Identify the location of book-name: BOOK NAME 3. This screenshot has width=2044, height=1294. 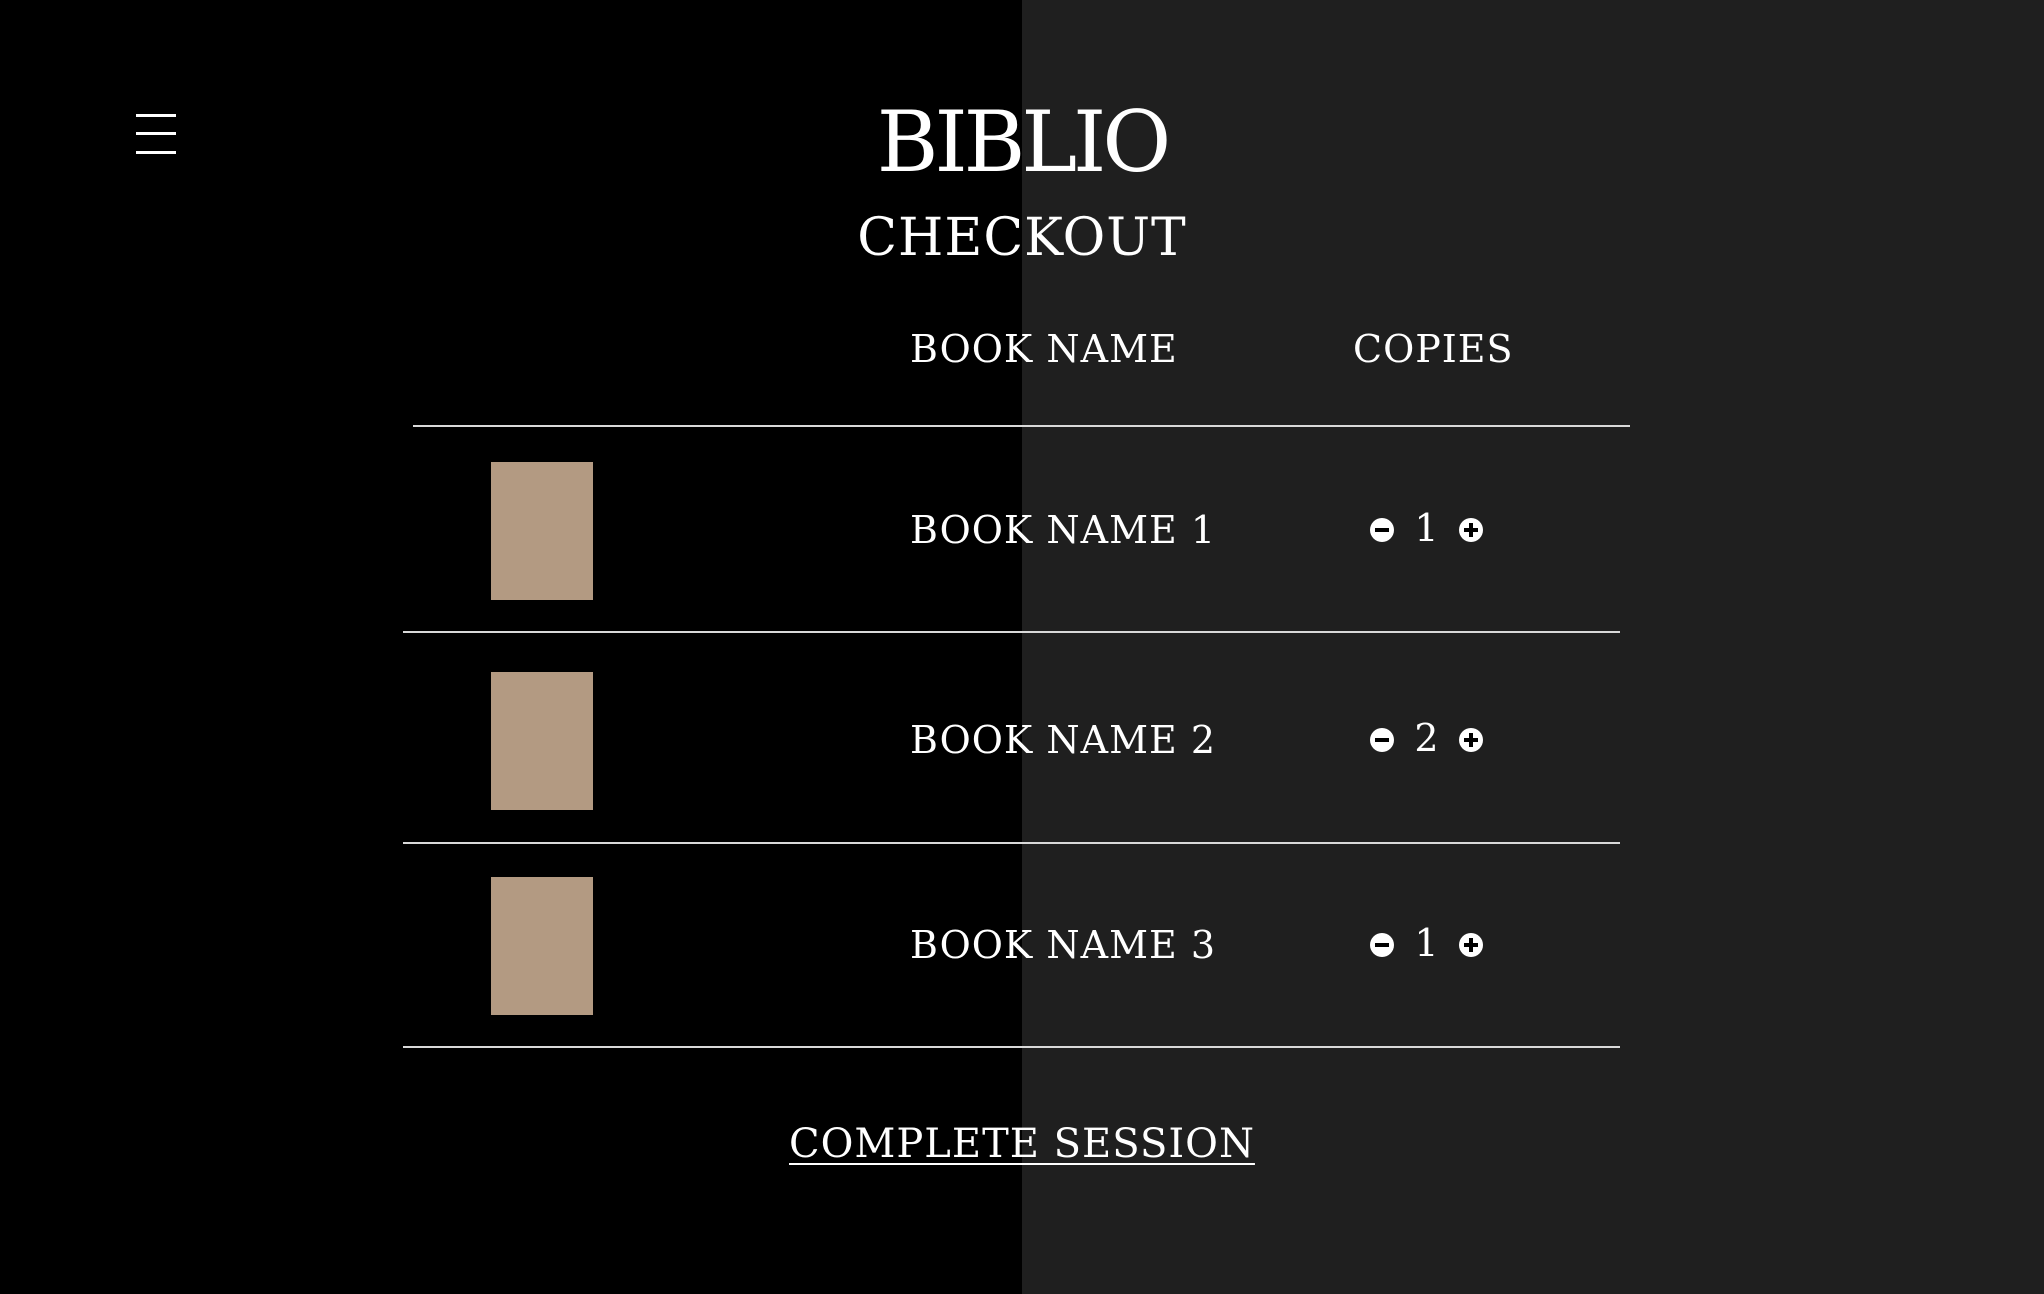
(1063, 945).